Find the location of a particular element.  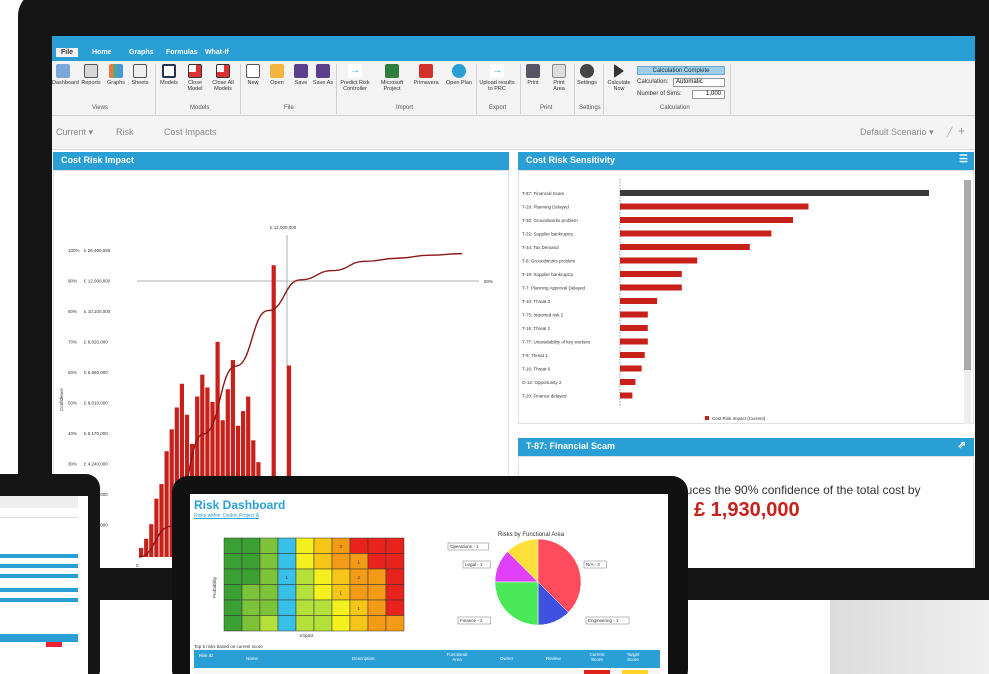

group-views: Views is located at coordinates (100, 108).